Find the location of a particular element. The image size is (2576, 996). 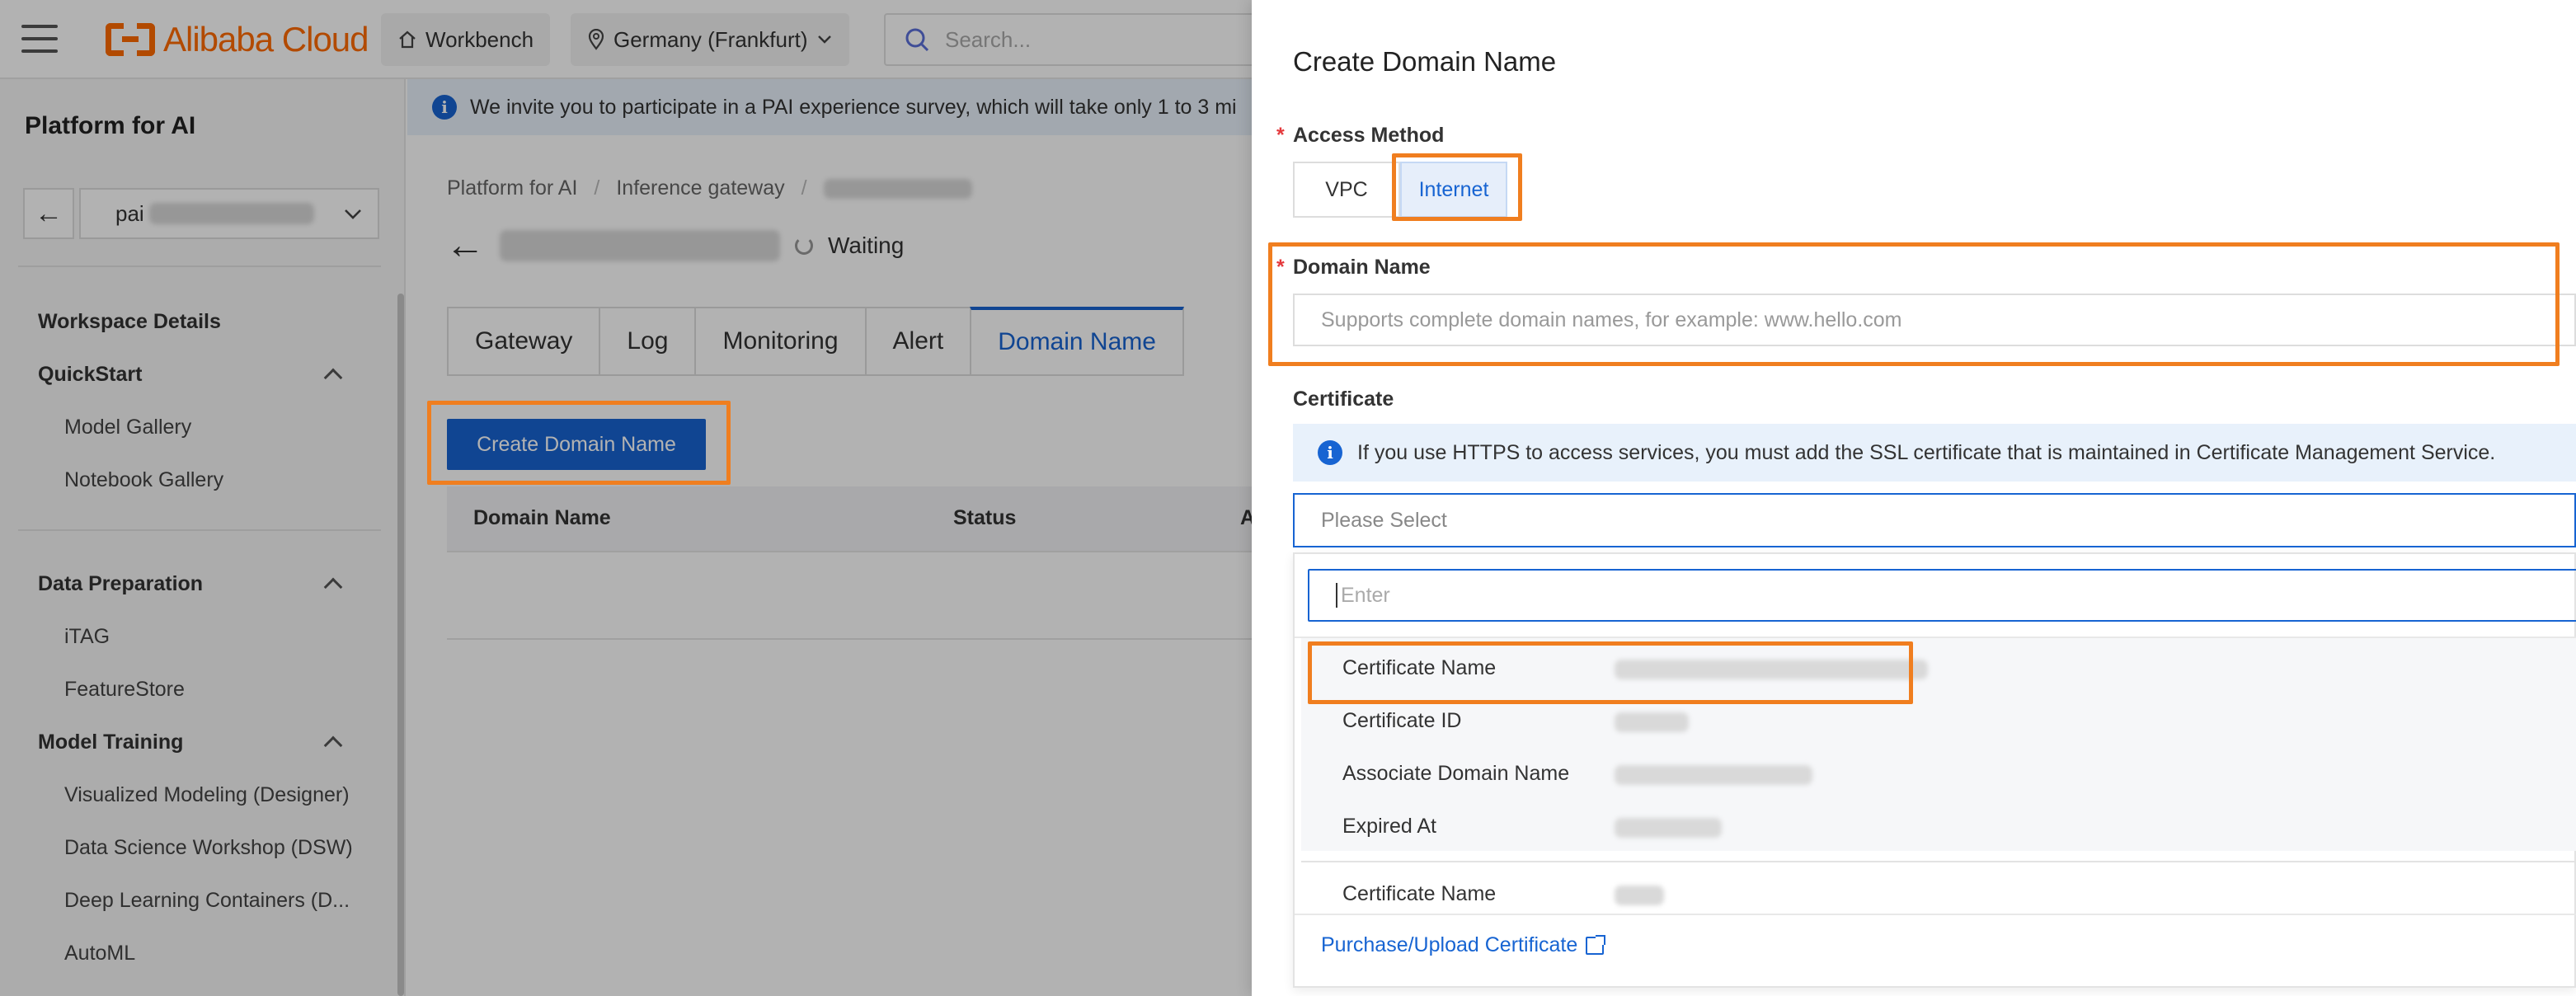

option-2-certificate-name-key: Certificate Name is located at coordinates (1419, 894).